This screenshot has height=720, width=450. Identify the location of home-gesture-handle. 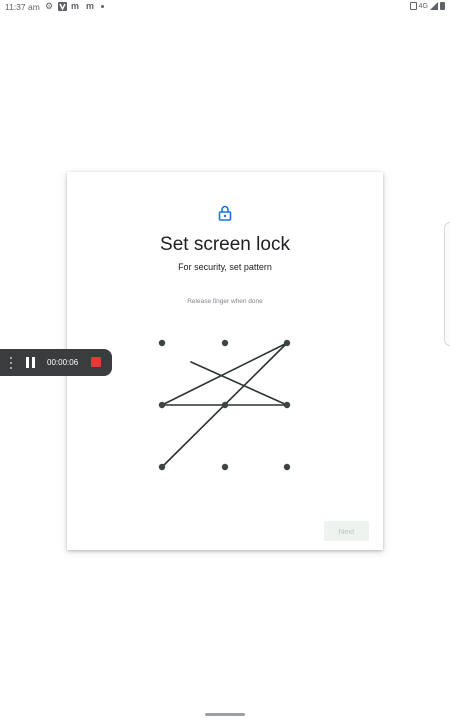
(225, 714).